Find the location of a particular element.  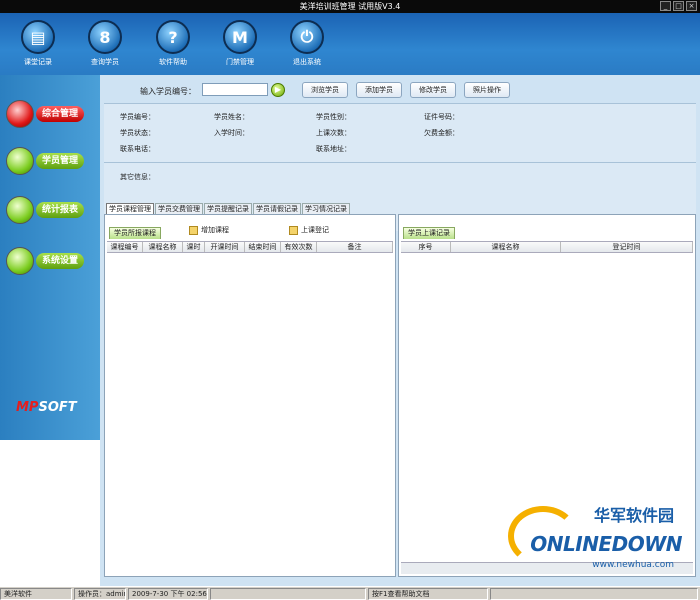

nav-label: 学员管理 is located at coordinates (60, 161).